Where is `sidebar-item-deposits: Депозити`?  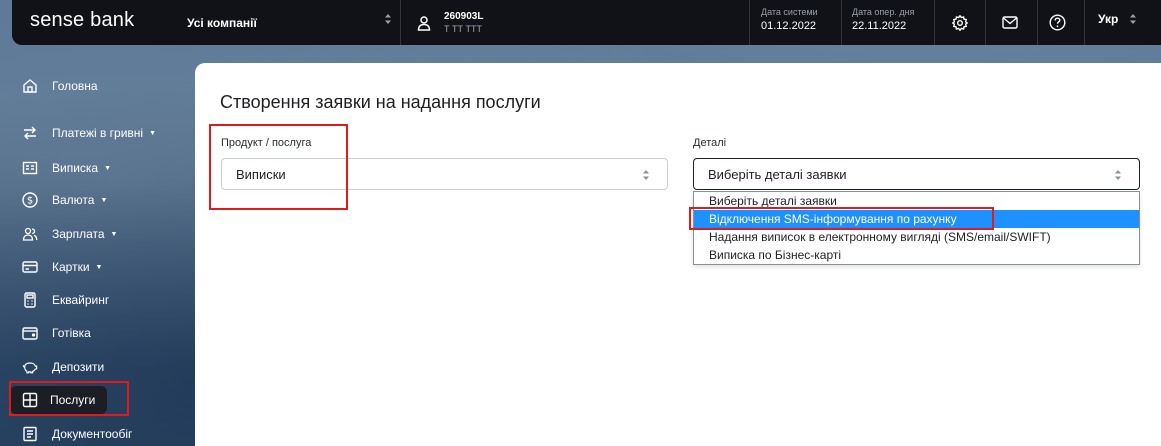
sidebar-item-deposits: Депозити is located at coordinates (63, 367).